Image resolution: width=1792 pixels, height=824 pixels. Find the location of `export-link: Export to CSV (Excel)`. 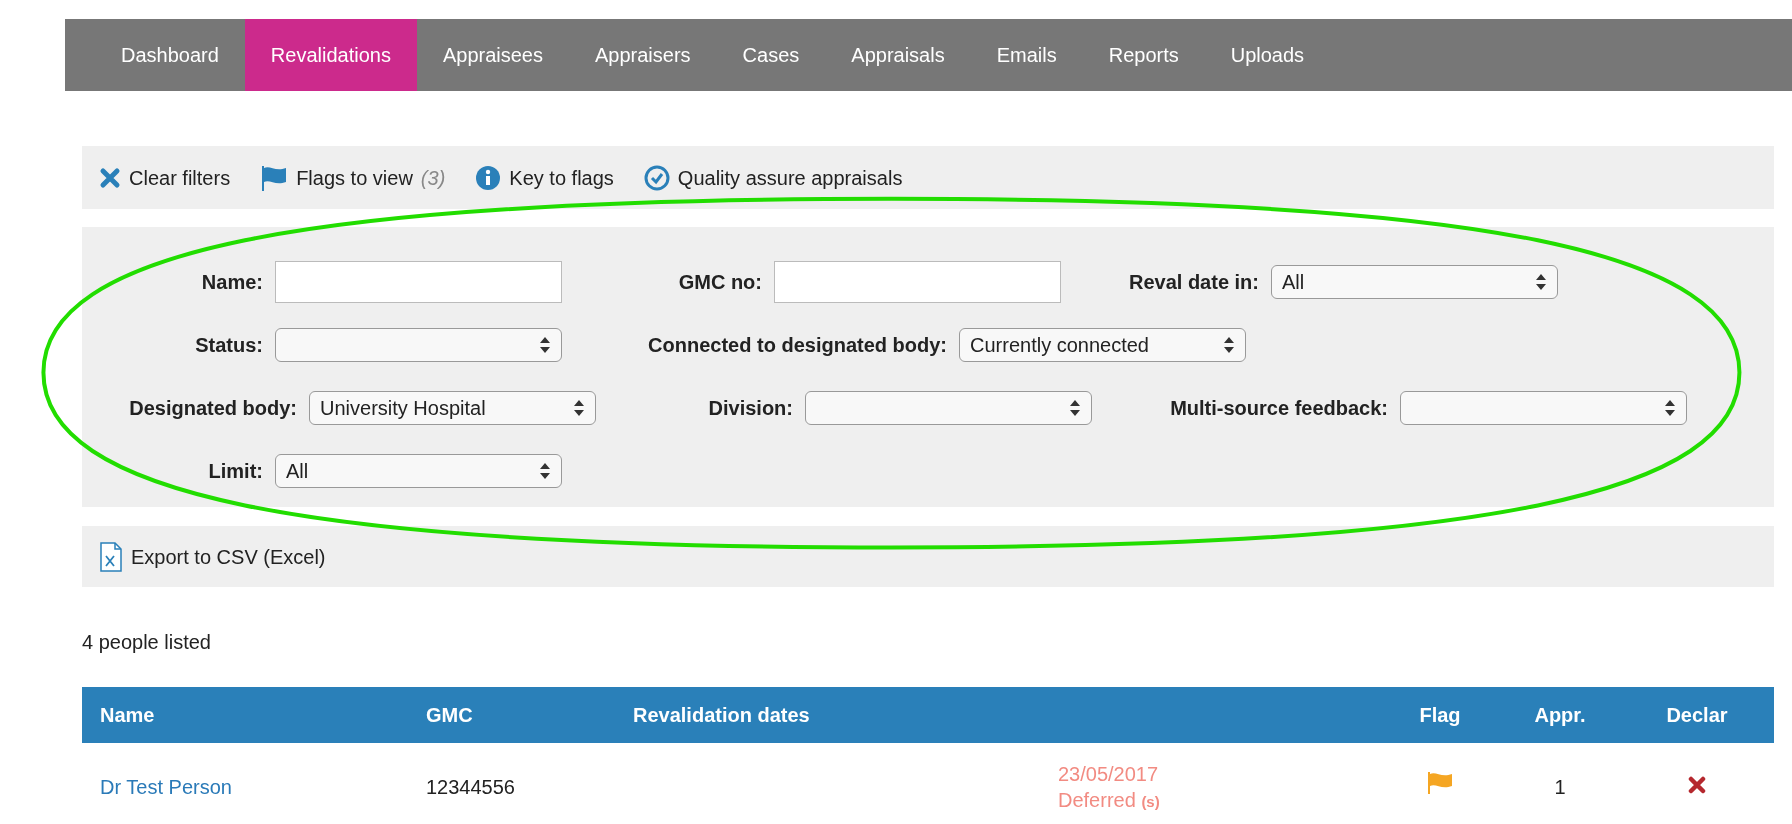

export-link: Export to CSV (Excel) is located at coordinates (212, 556).